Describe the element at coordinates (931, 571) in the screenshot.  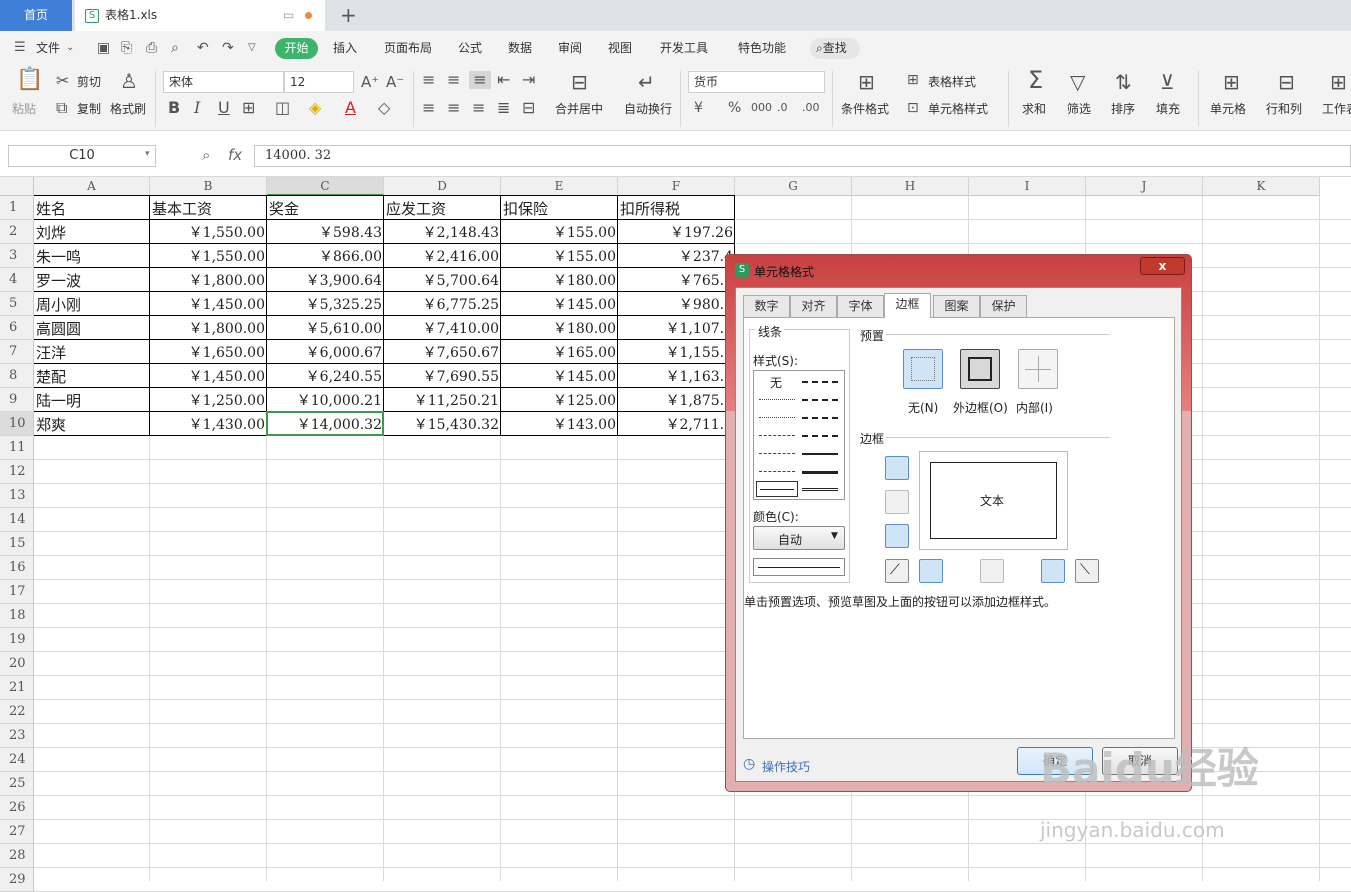
I see `border-left-button` at that location.